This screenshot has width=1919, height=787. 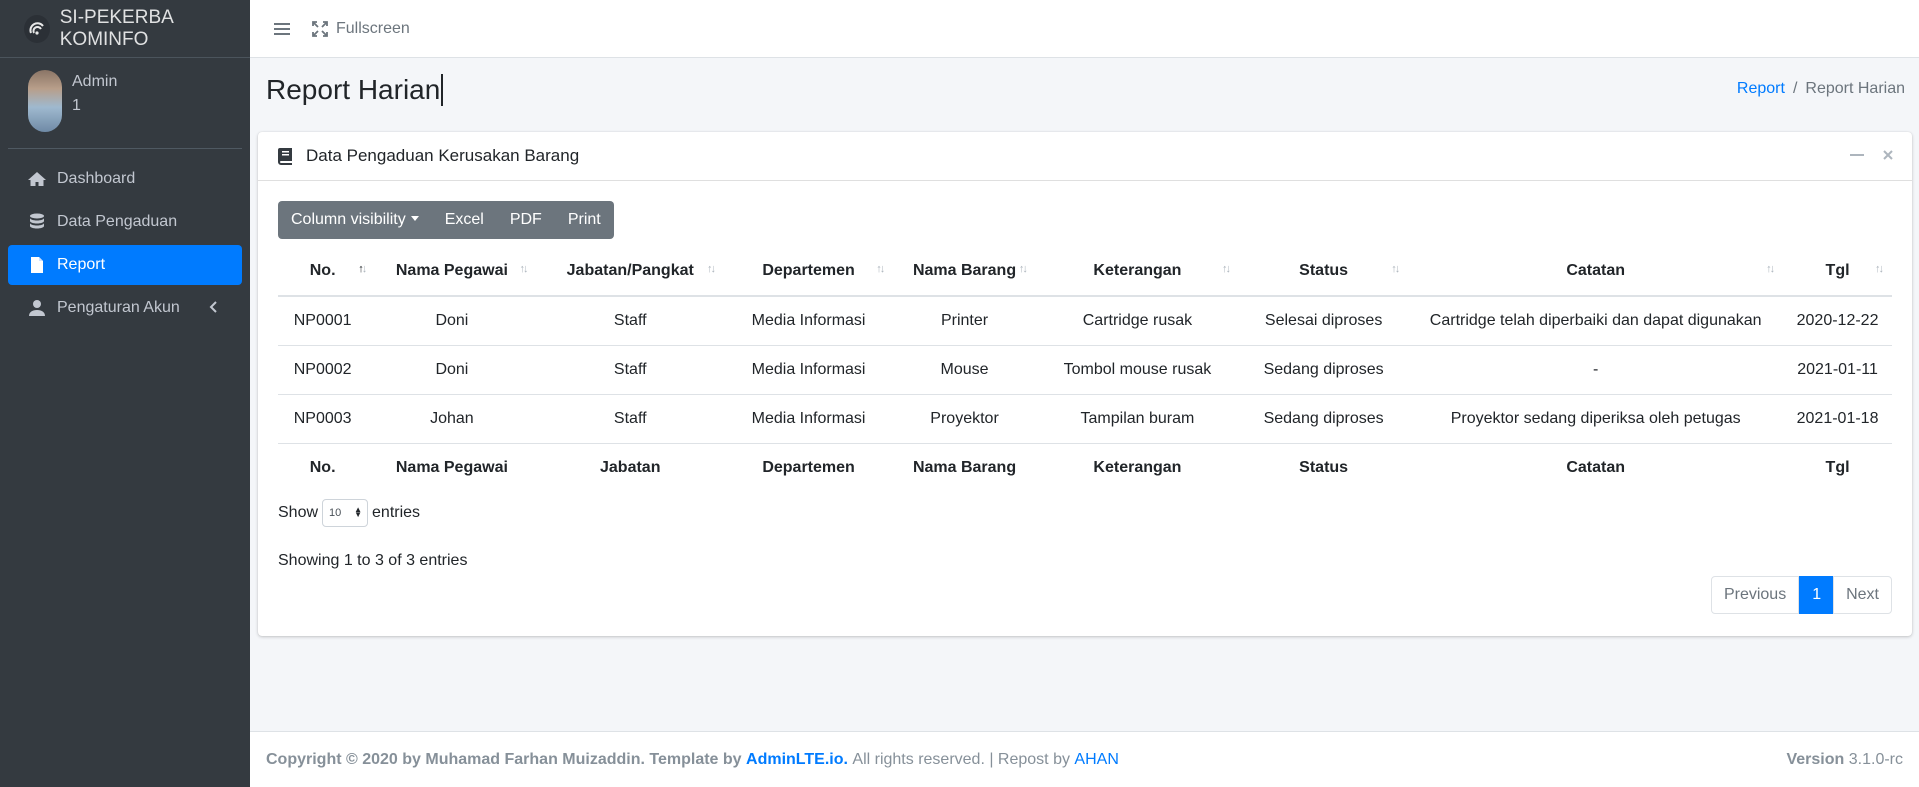 I want to click on table-cell: Johan, so click(x=452, y=418).